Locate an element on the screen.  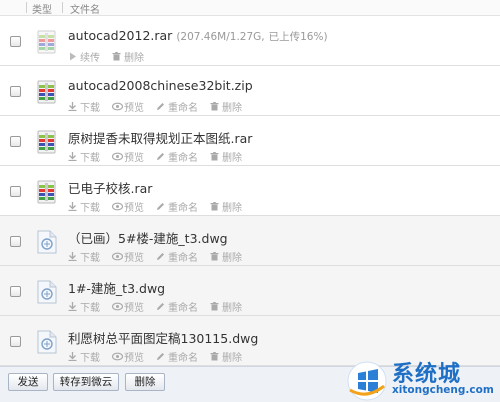
file-name: autocad2012.rar (207.46M/1.27G, 已上传16%) is located at coordinates (198, 36).